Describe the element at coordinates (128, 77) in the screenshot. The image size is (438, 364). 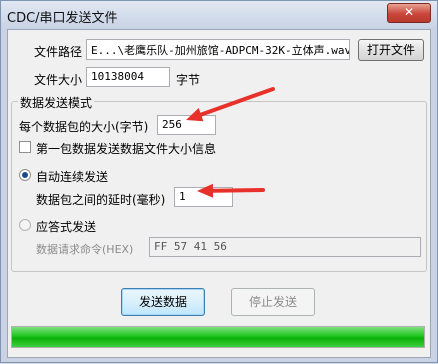
I see `file-size-field: 10138004` at that location.